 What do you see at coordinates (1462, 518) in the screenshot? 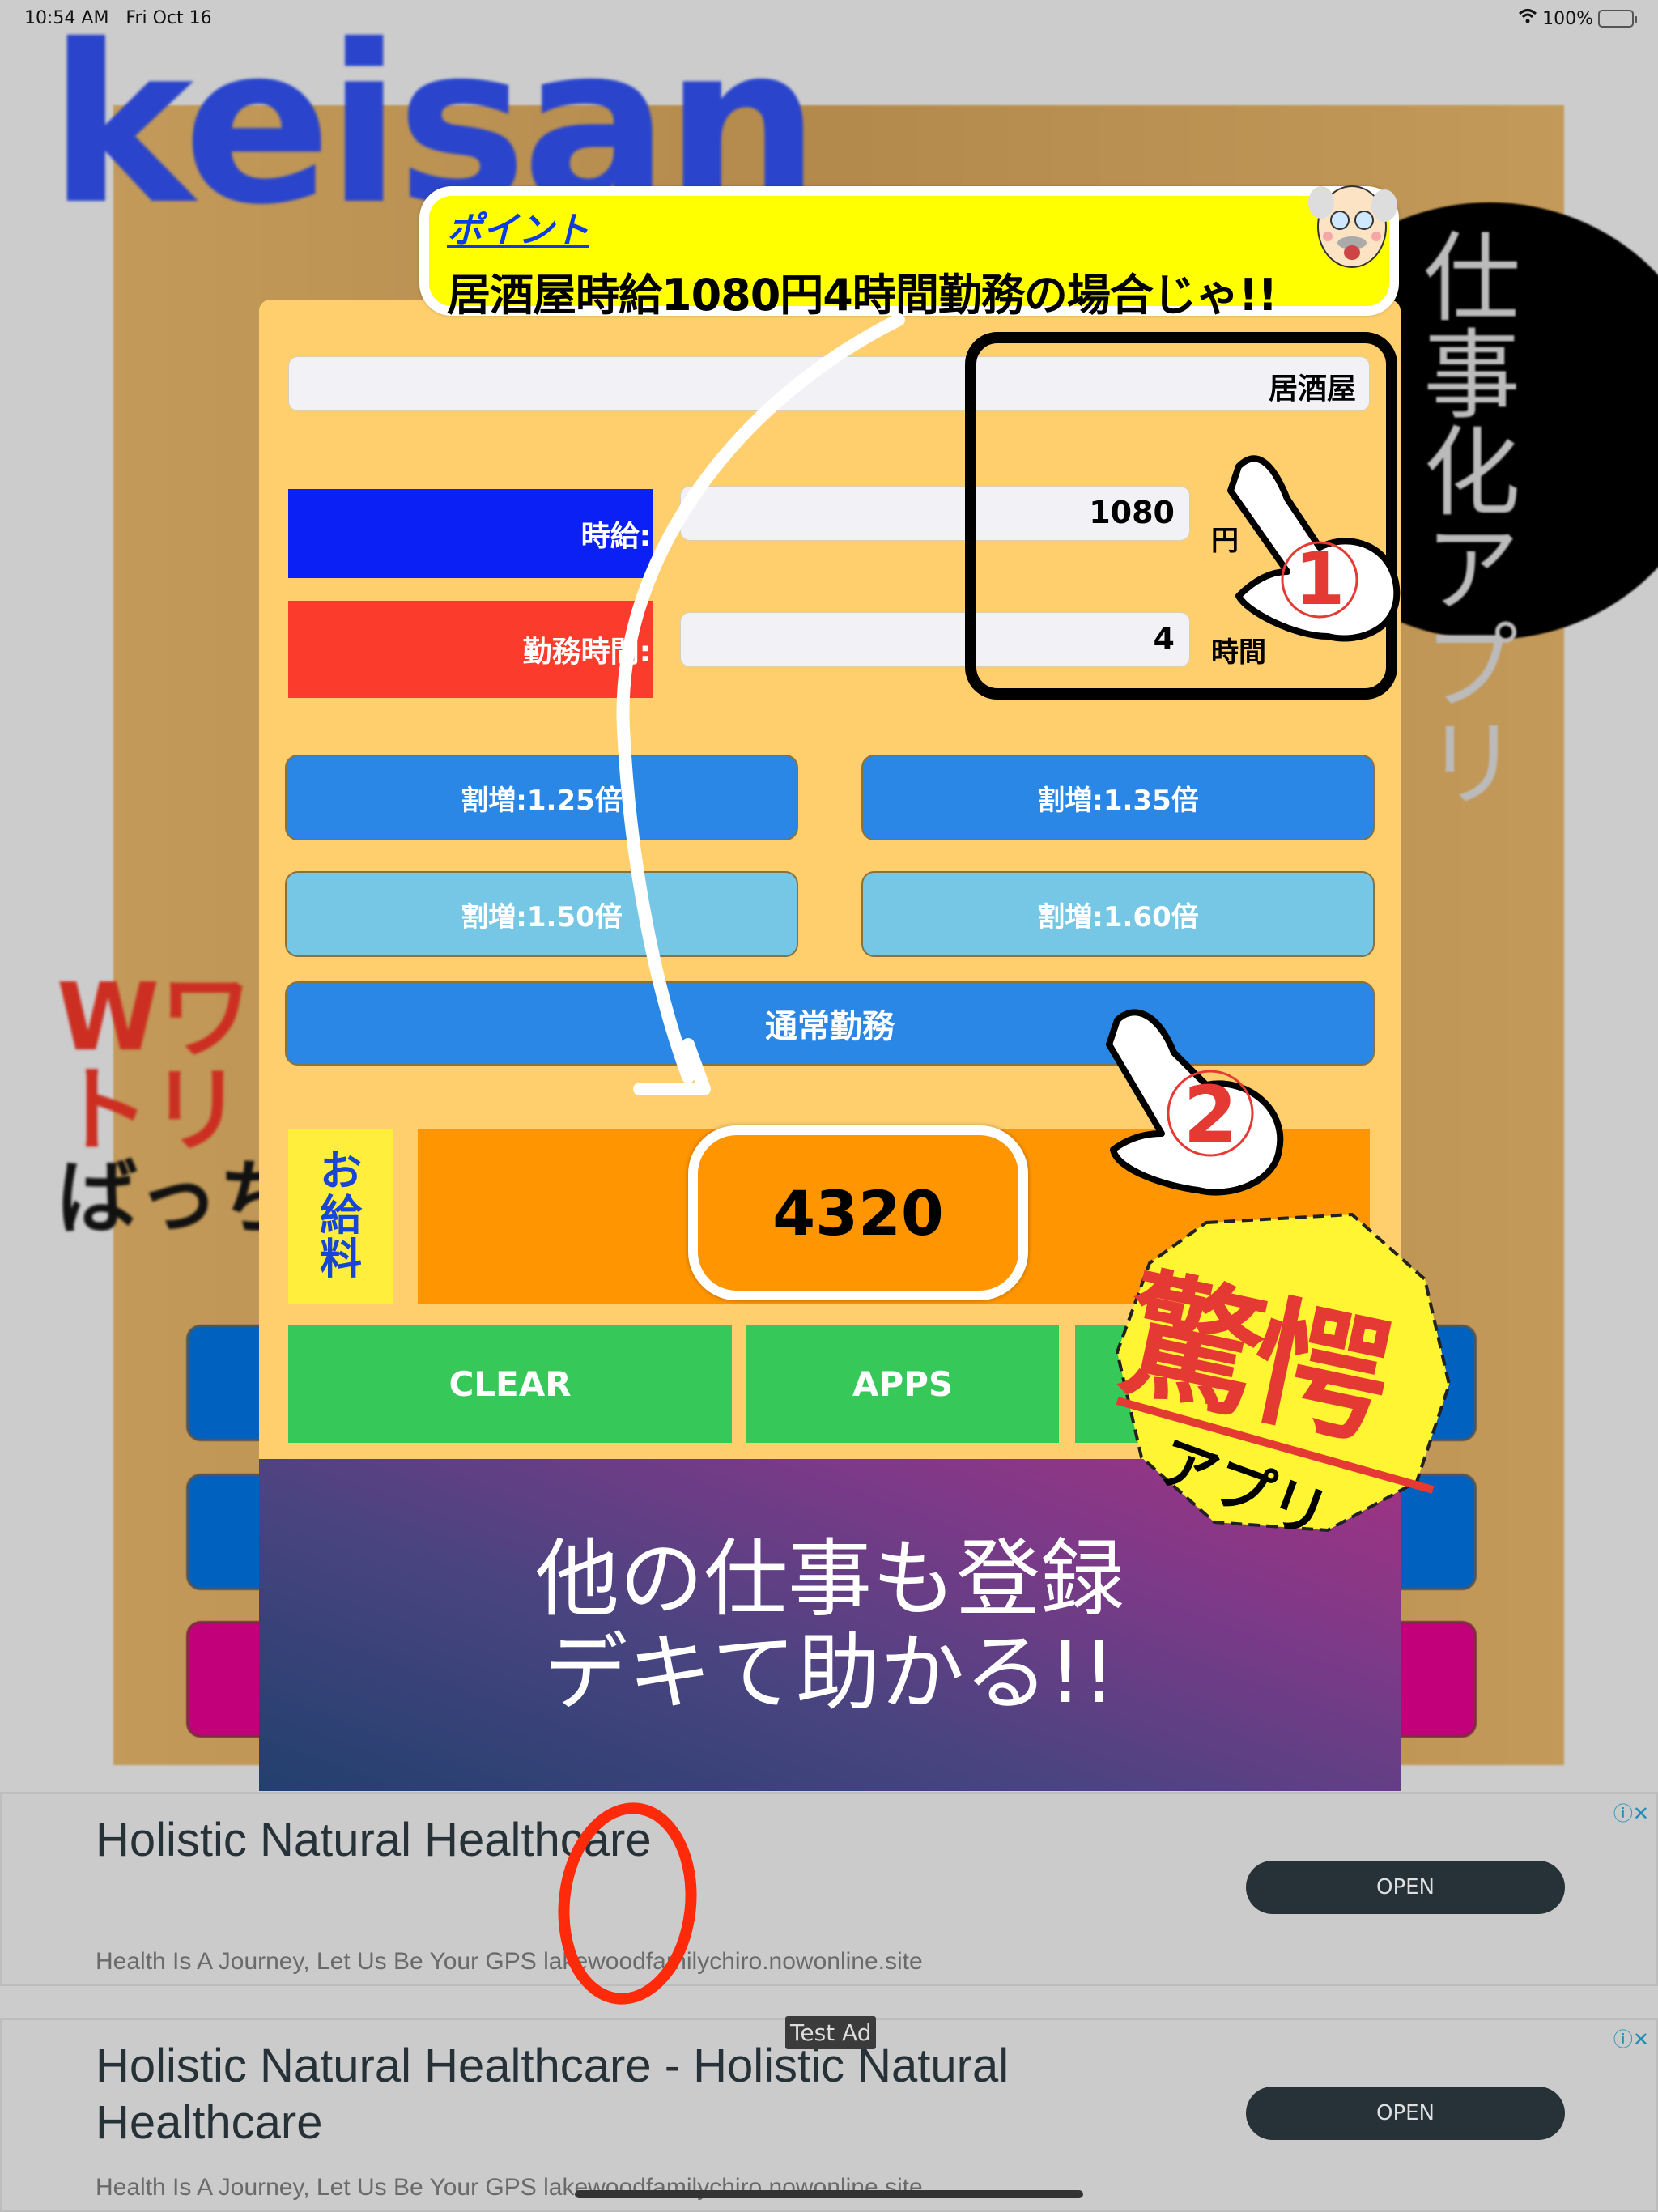
I see `background-circle-text: 仕事化アプリ` at bounding box center [1462, 518].